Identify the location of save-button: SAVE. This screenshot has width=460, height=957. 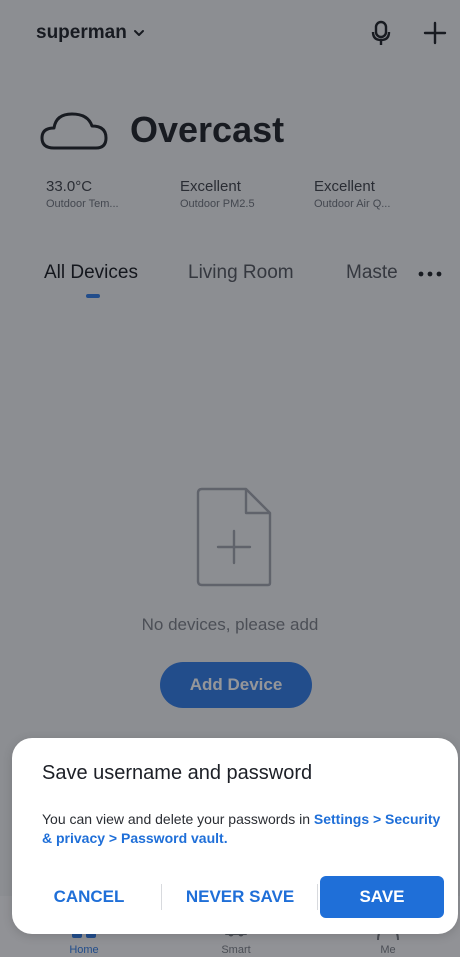
(382, 897).